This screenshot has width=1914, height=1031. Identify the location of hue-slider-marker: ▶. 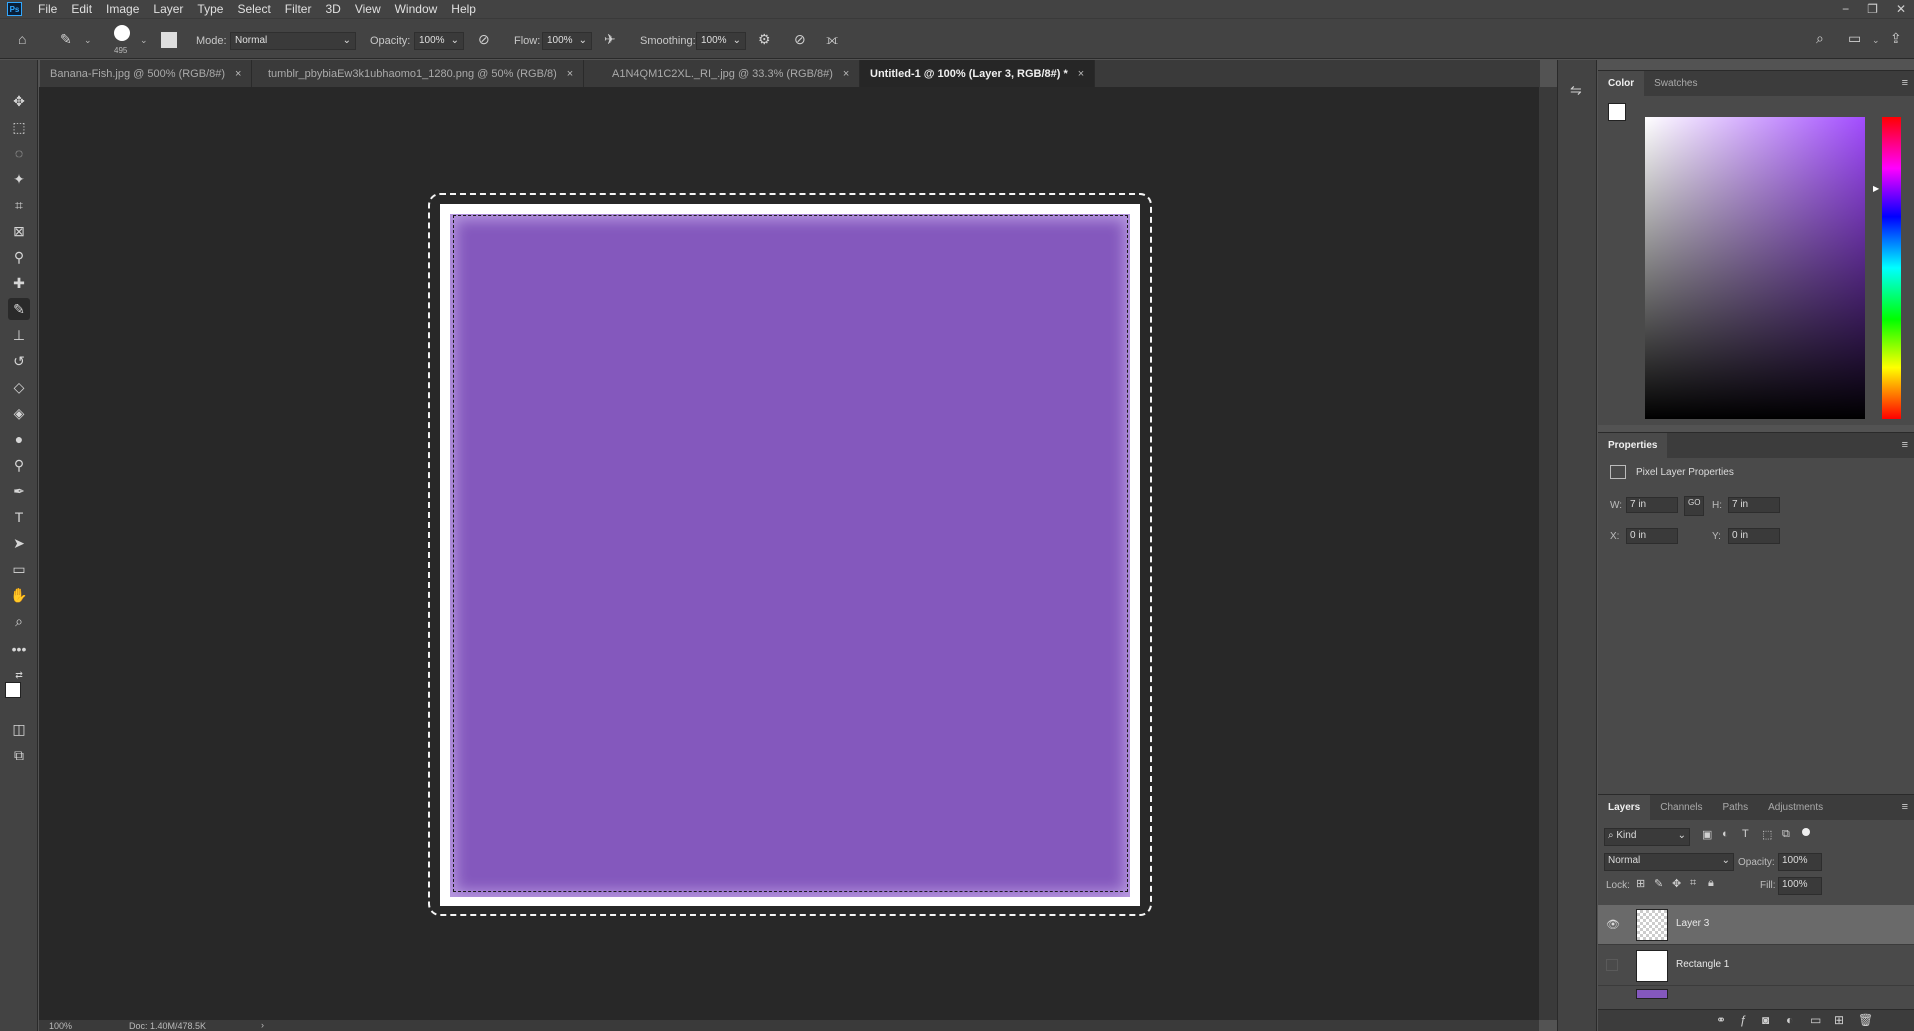
(1876, 188).